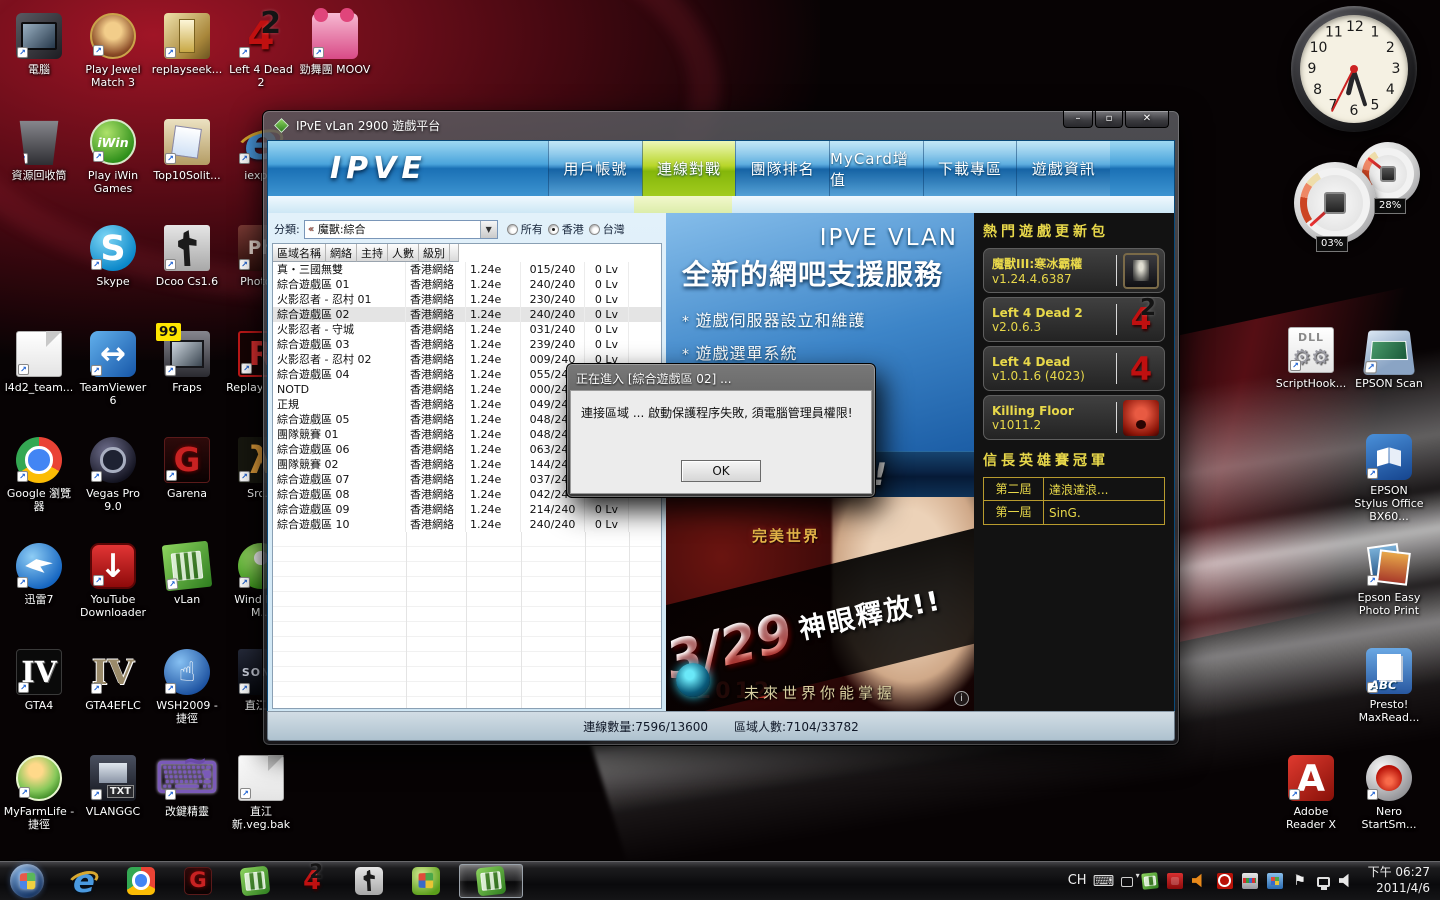  I want to click on desktop-icon: MyFarmLife - 捷徑, so click(39, 803).